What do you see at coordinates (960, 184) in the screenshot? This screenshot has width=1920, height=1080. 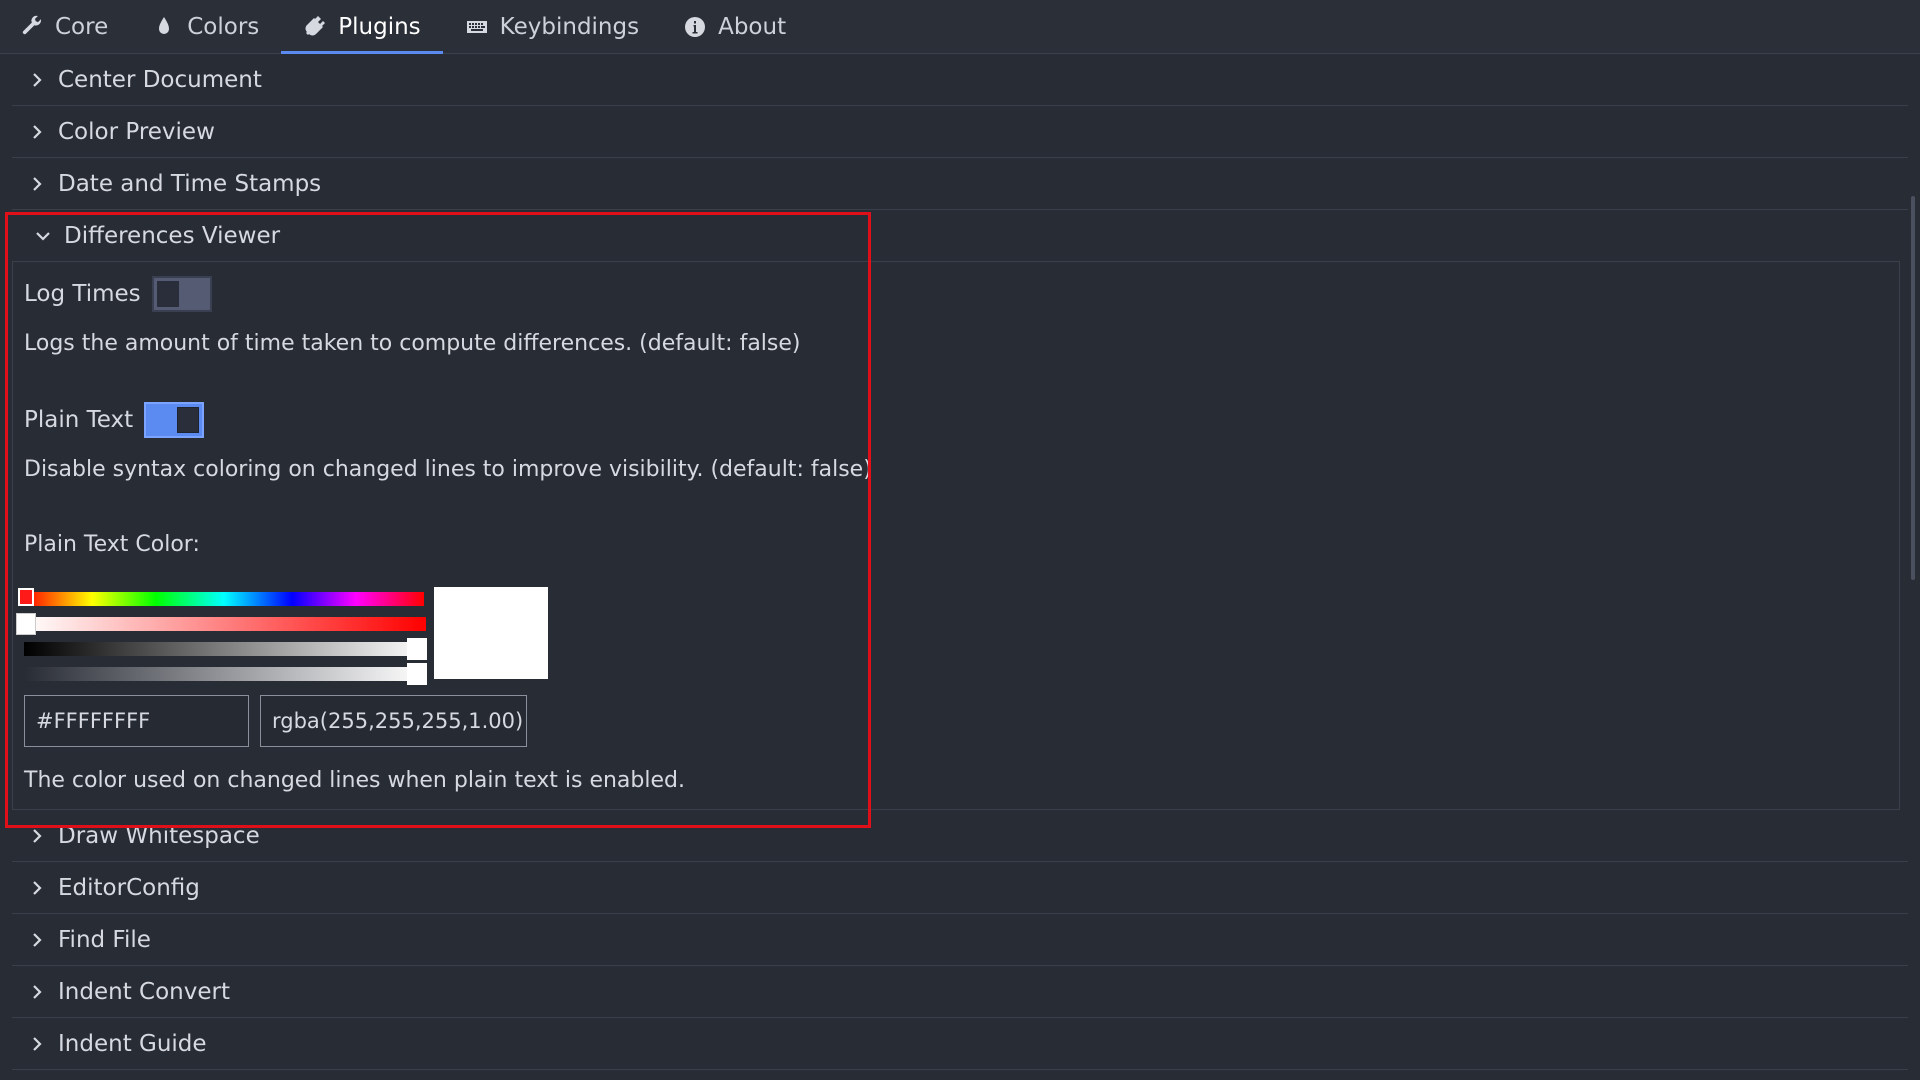 I see `section-date-and-time-stamps: Date and Time Stamps` at bounding box center [960, 184].